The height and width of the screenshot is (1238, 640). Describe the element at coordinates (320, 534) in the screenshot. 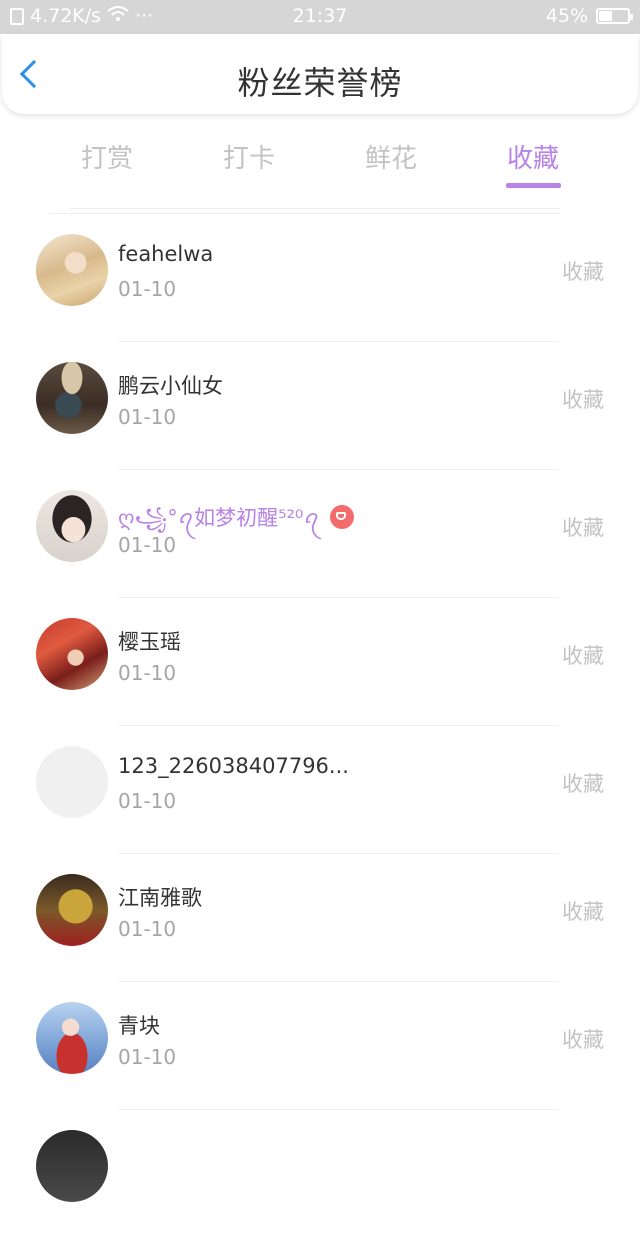

I see `list-item: ღ꧁°ꪖ如梦初醒⁵²⁰ꪖ 01-10 收藏` at that location.